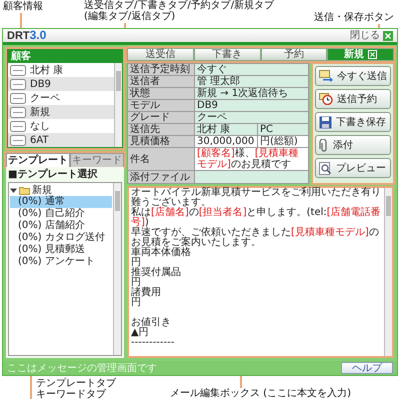 Image resolution: width=400 pixels, height=400 pixels. Describe the element at coordinates (13, 190) in the screenshot. I see `caret-icon` at that location.